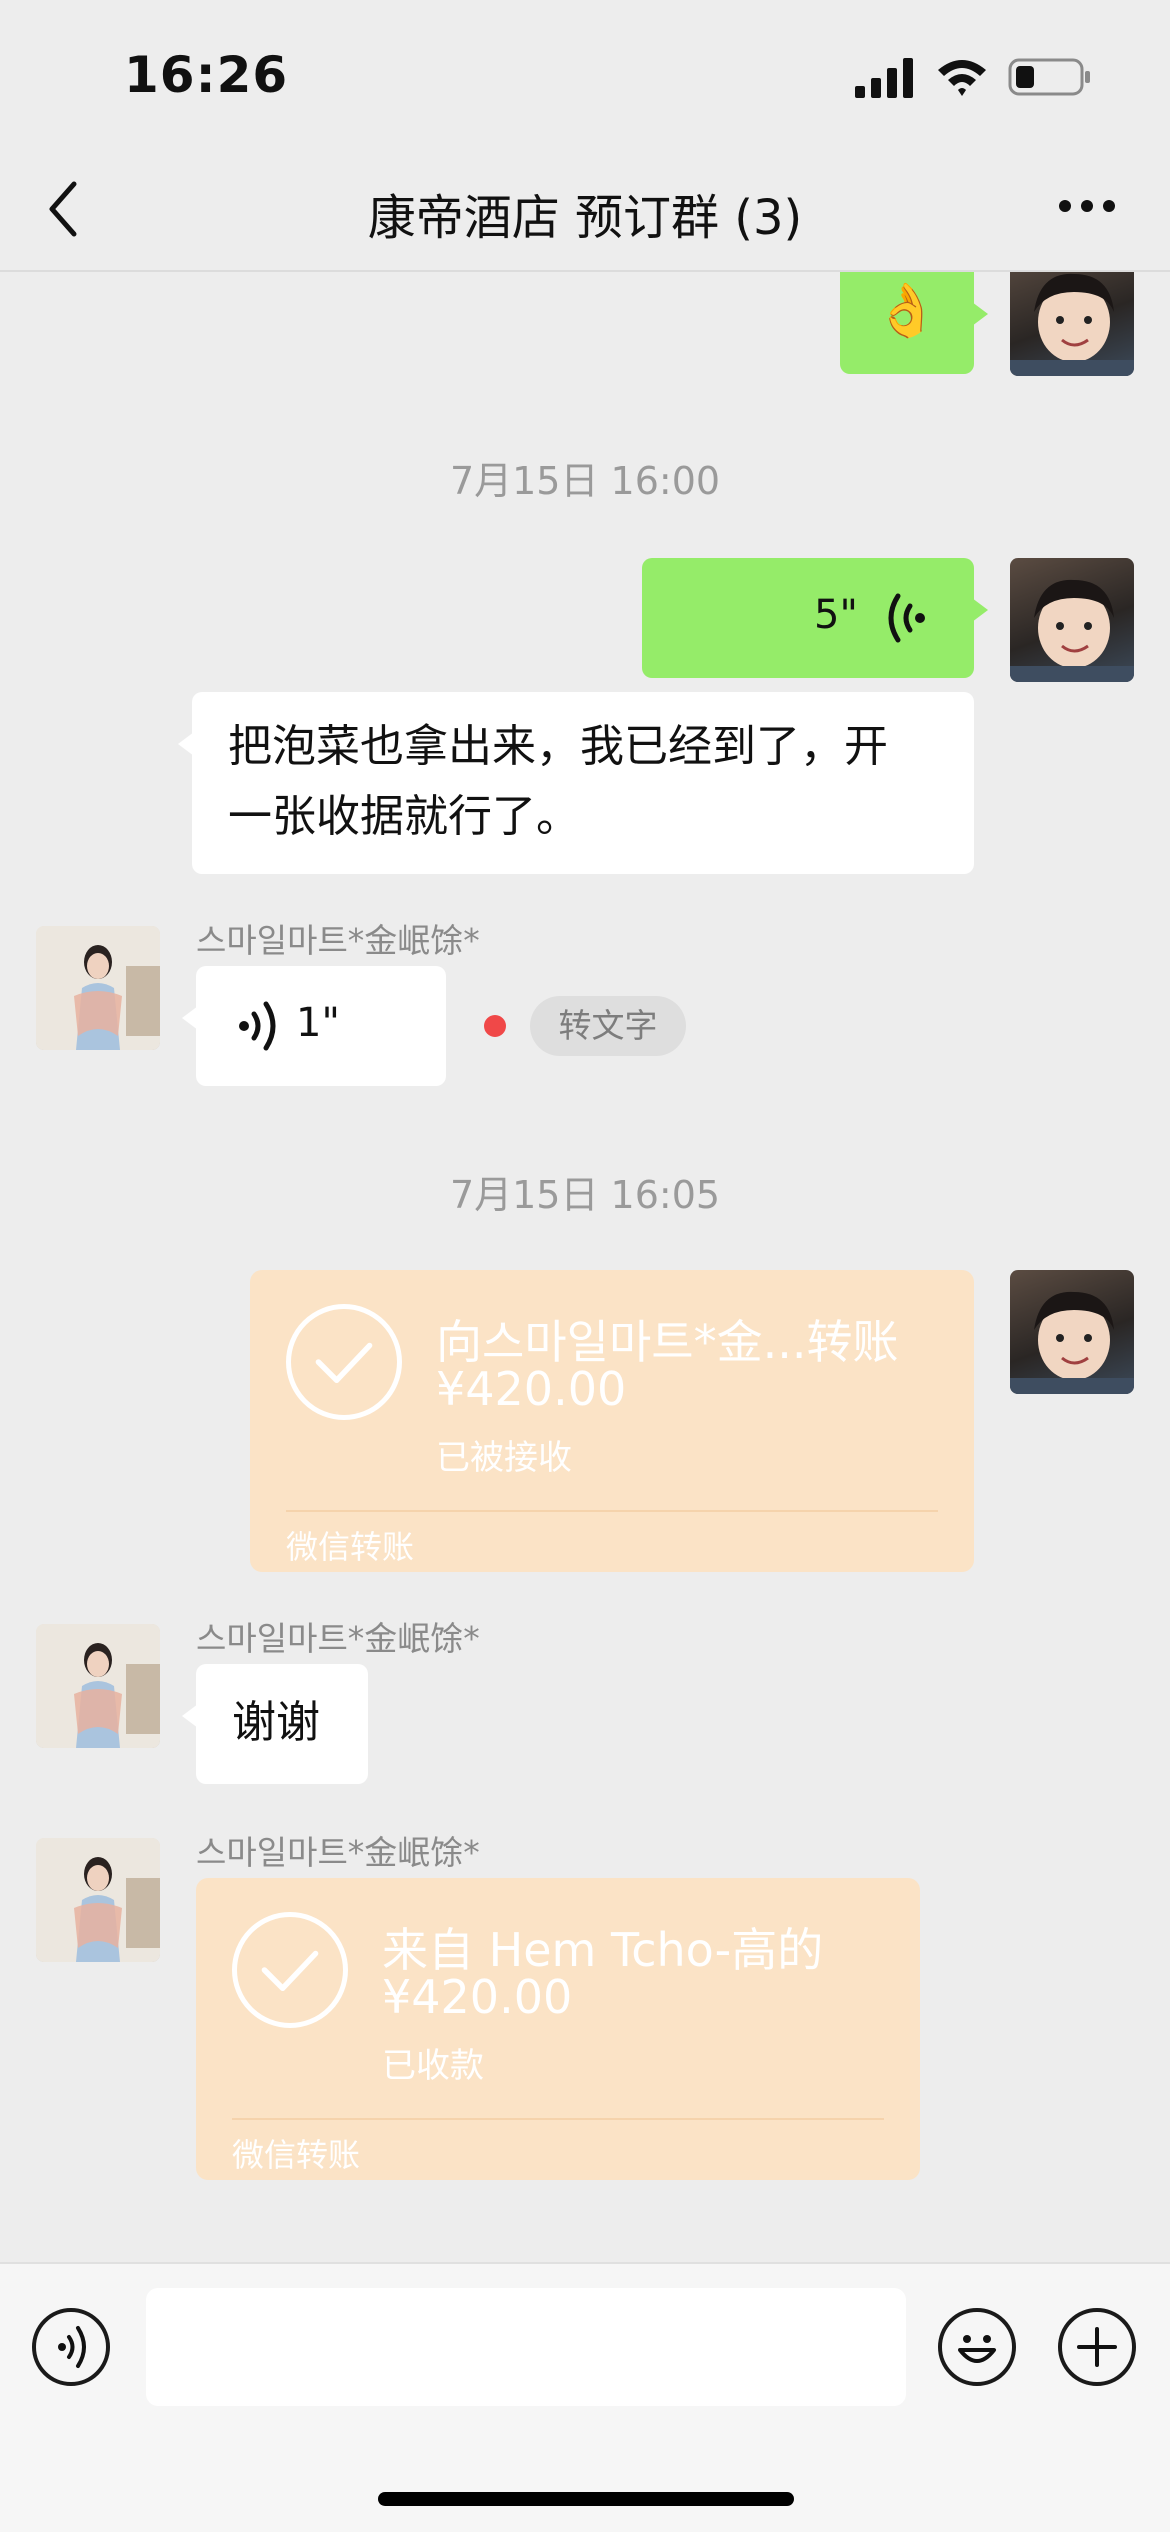 This screenshot has width=1170, height=2532. What do you see at coordinates (906, 311) in the screenshot?
I see `ok-hand-emoji: 👌` at bounding box center [906, 311].